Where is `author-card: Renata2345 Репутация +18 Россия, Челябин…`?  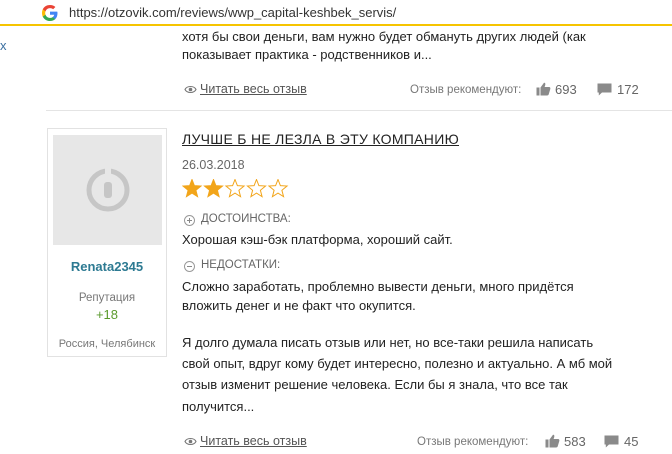
author-card: Renata2345 Репутация +18 Россия, Челябин… is located at coordinates (107, 242).